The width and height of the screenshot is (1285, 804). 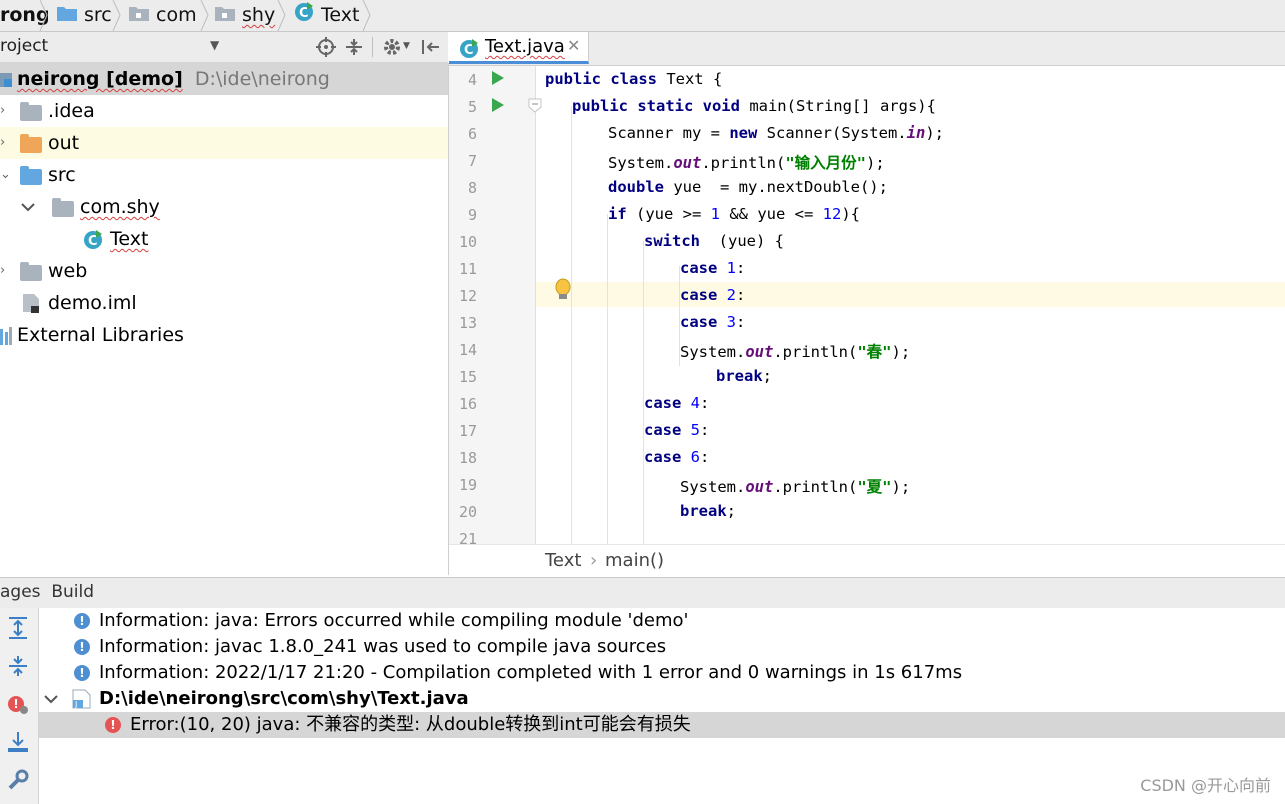 I want to click on tree-item-label: out, so click(x=64, y=143).